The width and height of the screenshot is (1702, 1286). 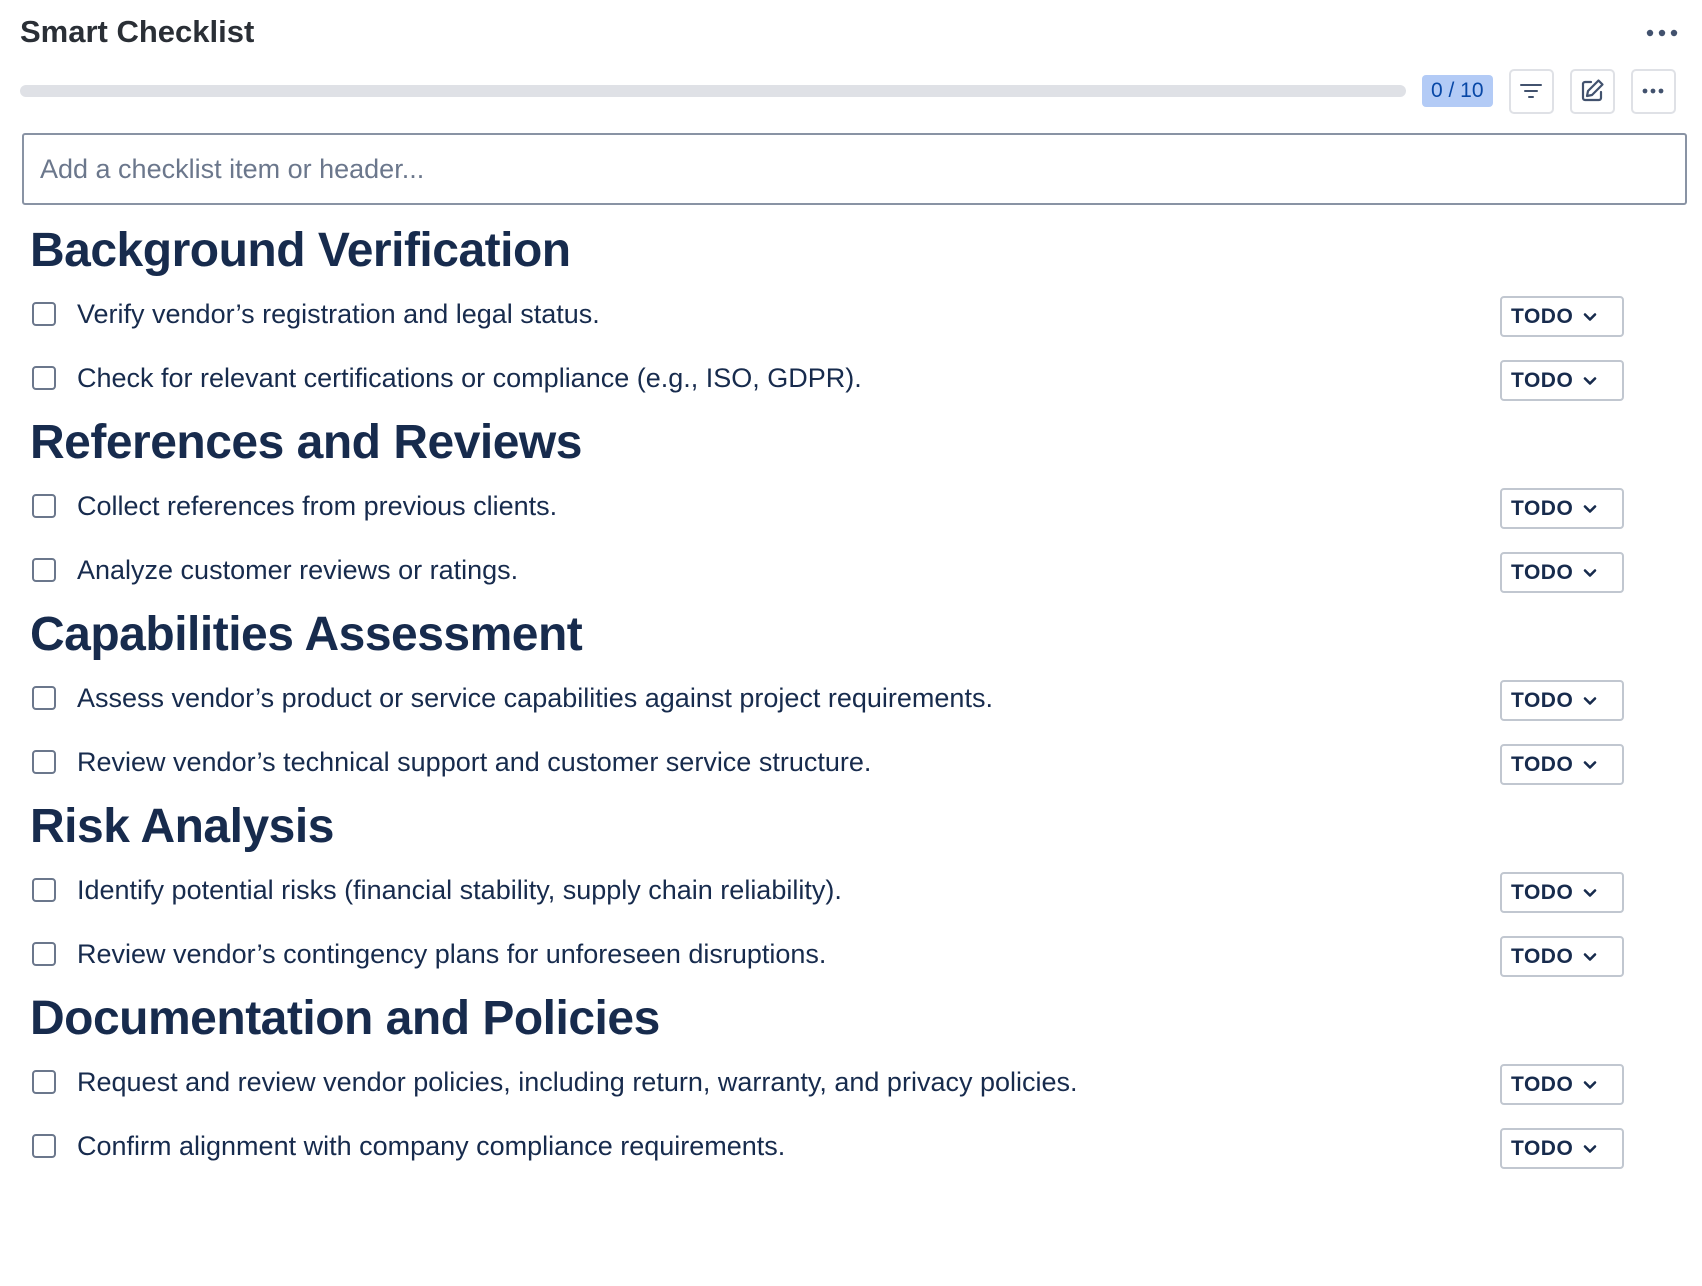 What do you see at coordinates (137, 31) in the screenshot?
I see `panel-title: Smart Checklist` at bounding box center [137, 31].